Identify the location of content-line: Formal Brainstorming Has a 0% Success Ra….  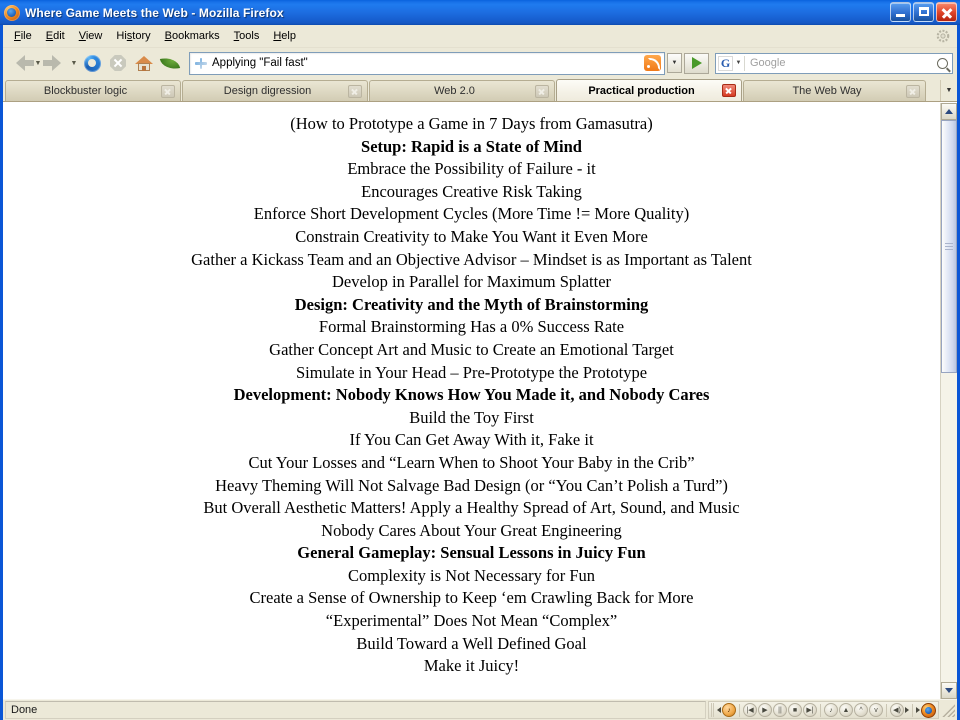
(471, 327).